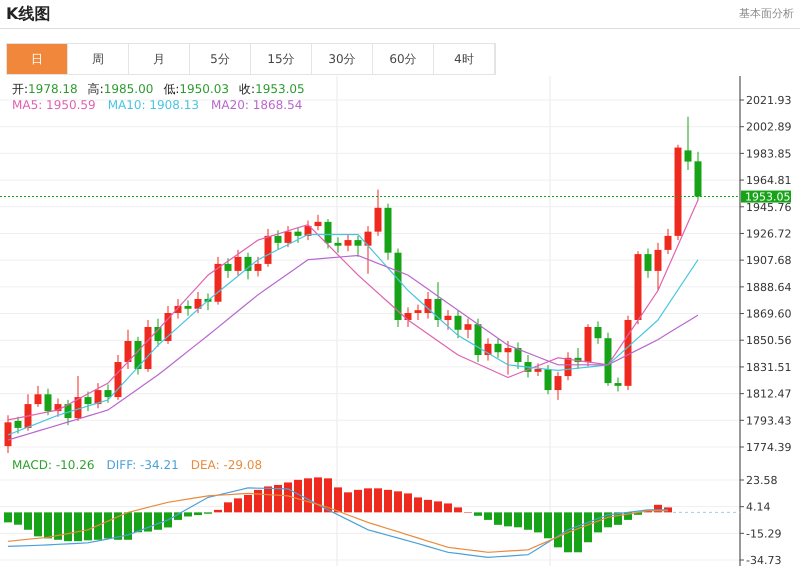  What do you see at coordinates (769, 181) in the screenshot?
I see `axis-tick-label: 1964.81` at bounding box center [769, 181].